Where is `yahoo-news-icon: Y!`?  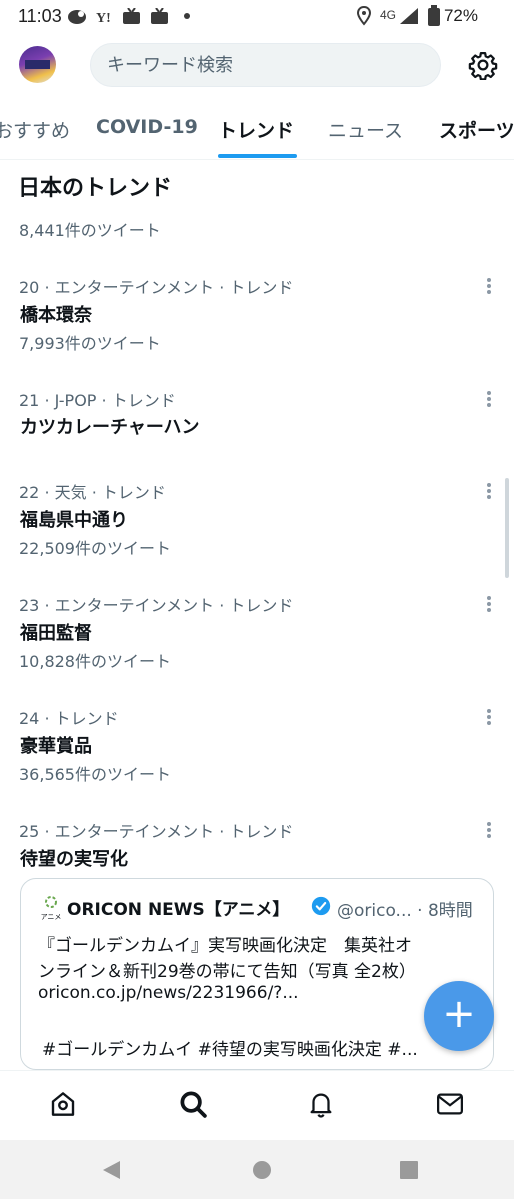 yahoo-news-icon: Y! is located at coordinates (103, 18).